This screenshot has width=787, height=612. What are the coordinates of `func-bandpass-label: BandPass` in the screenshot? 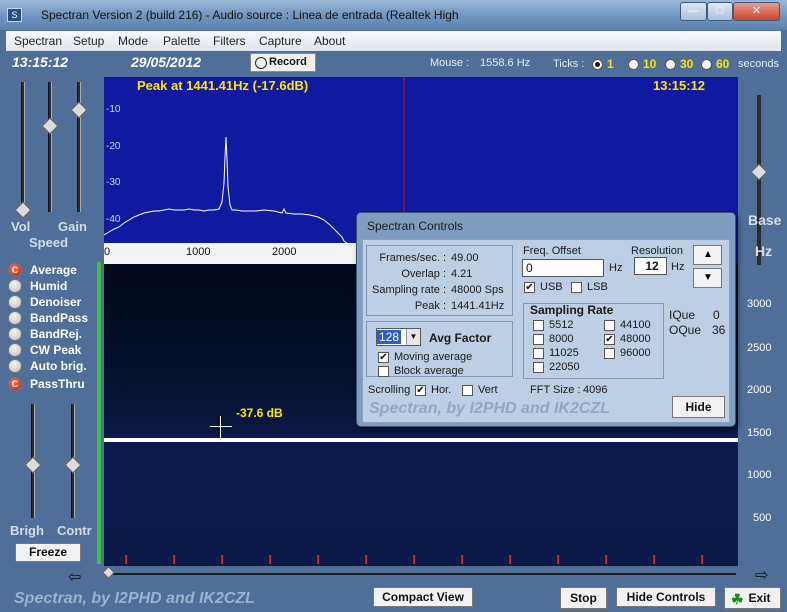 It's located at (59, 318).